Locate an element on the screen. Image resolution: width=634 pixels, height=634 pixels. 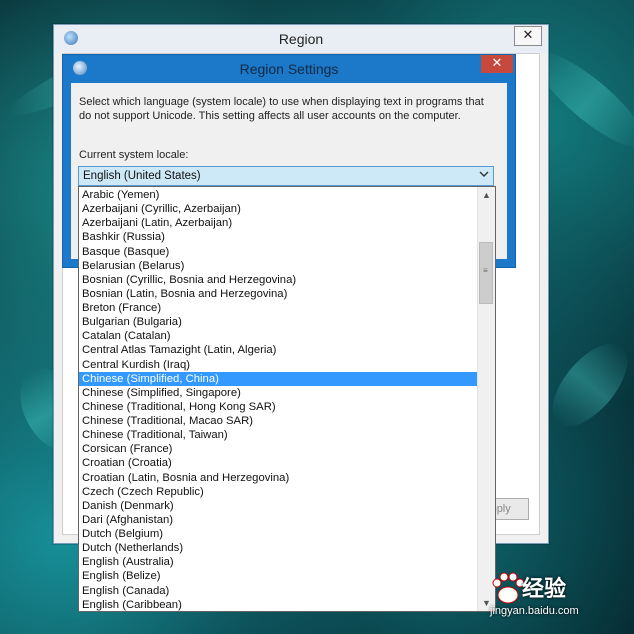
list-item: Chinese (Traditional, Hong Kong SAR) is located at coordinates (279, 407).